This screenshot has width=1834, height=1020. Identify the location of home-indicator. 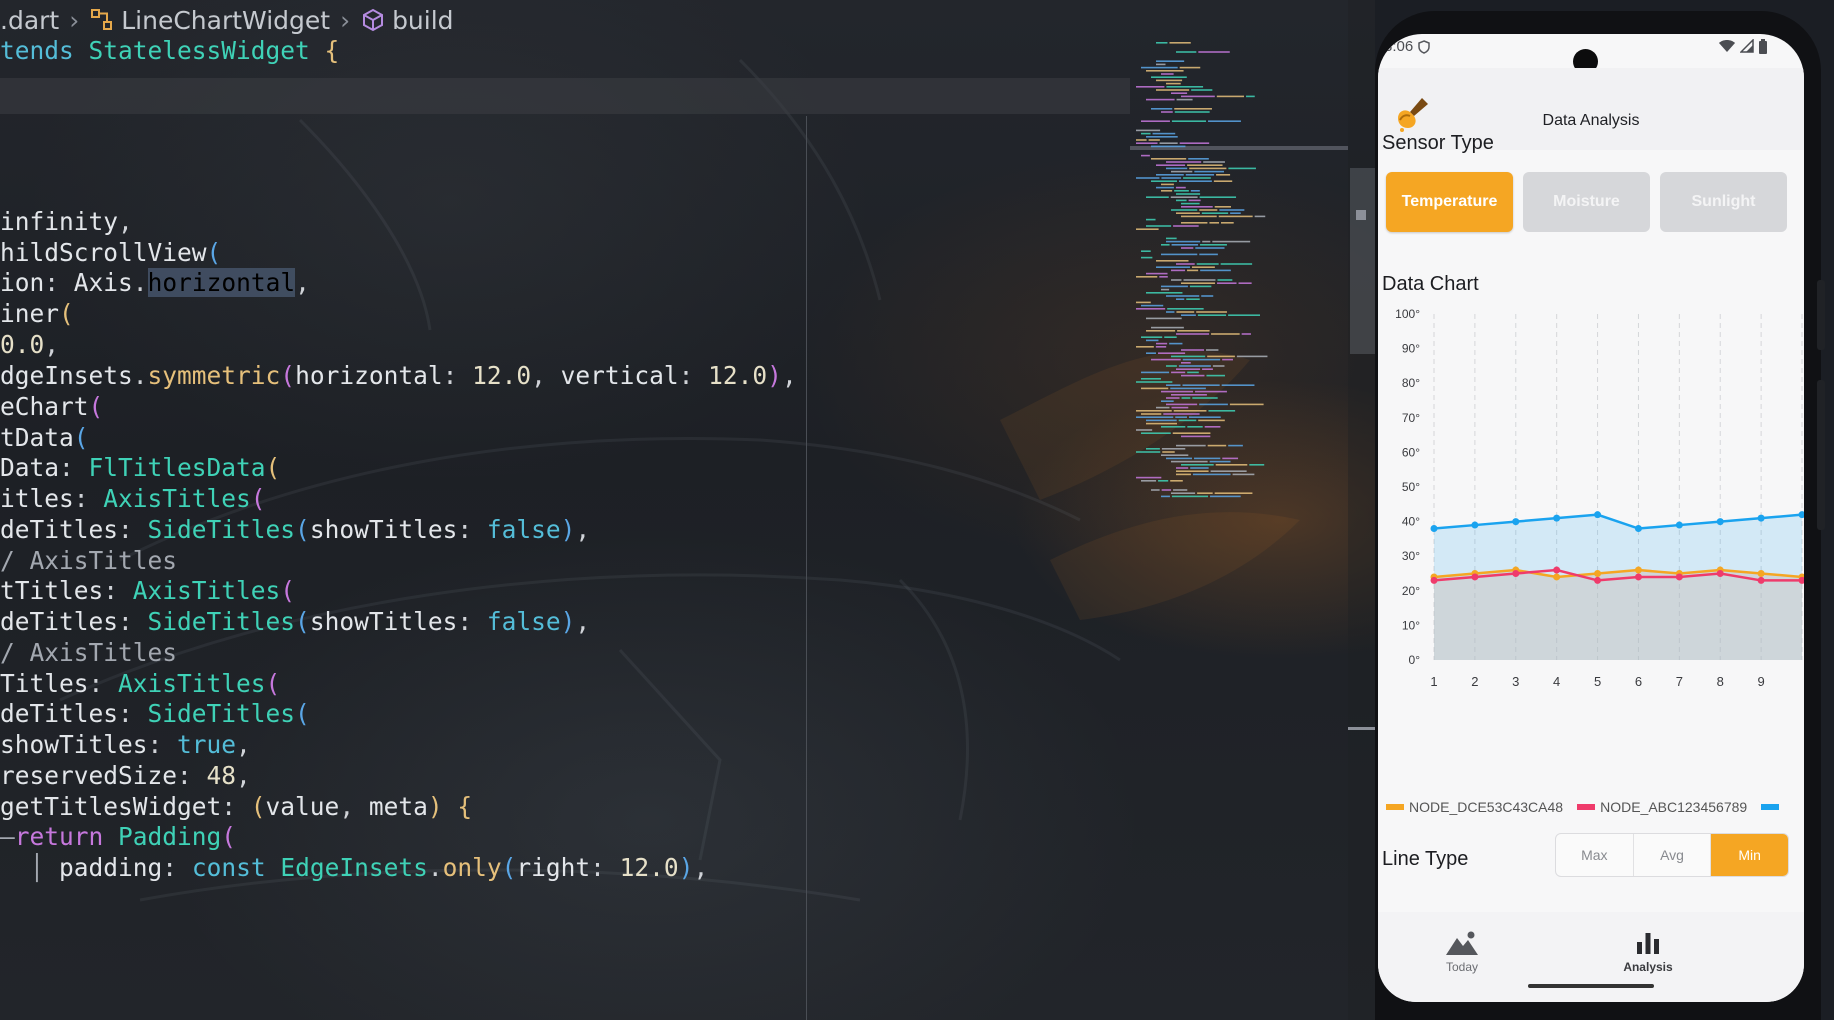
(1591, 986).